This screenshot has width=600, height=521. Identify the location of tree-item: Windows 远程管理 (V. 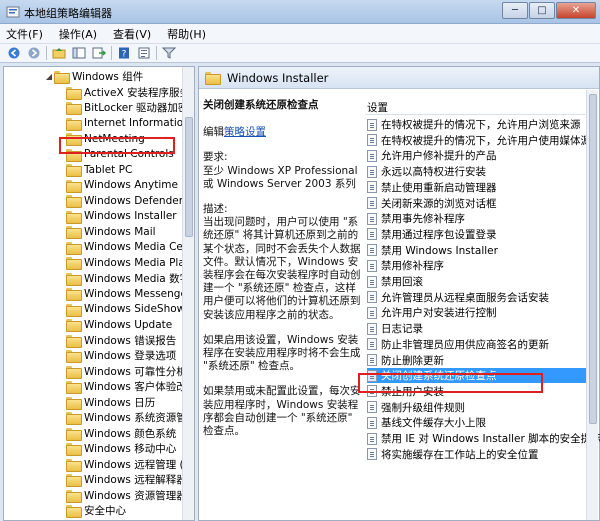
(123, 464).